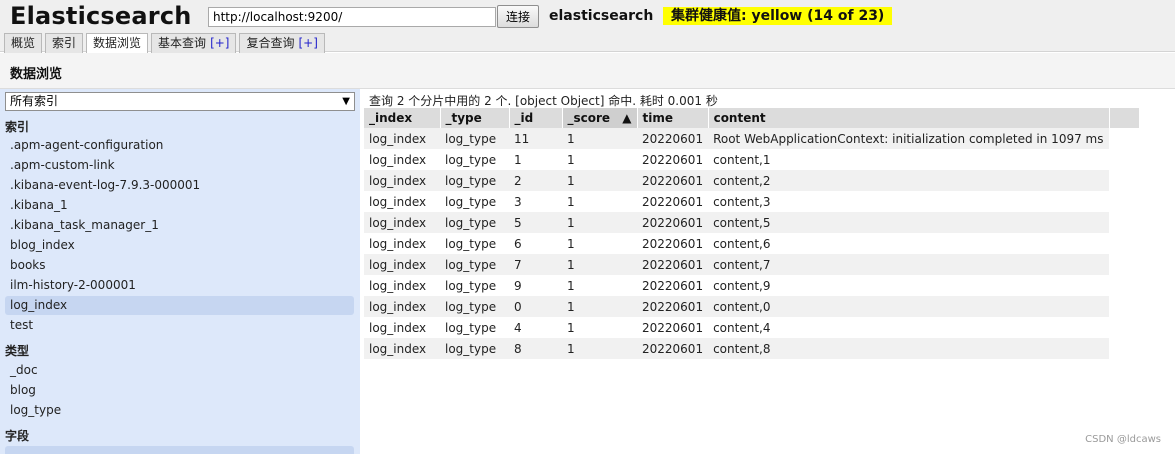 The width and height of the screenshot is (1175, 454). I want to click on tab-data-browse: 数据浏览, so click(117, 43).